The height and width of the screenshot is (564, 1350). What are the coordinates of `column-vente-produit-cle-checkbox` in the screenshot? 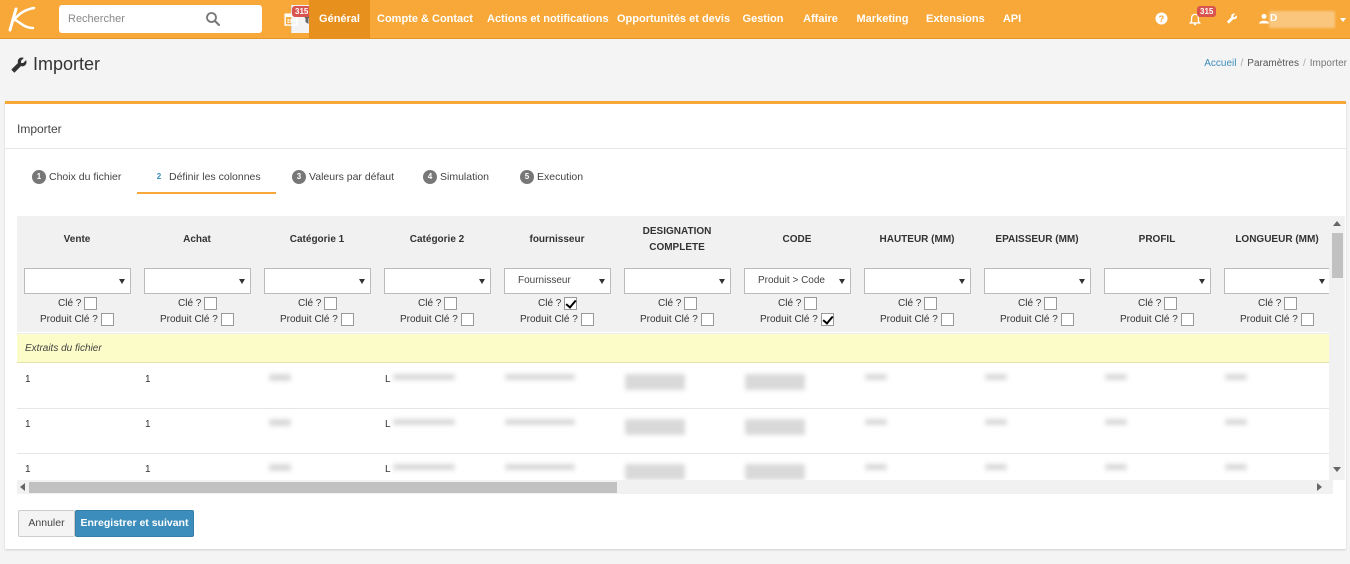 It's located at (107, 319).